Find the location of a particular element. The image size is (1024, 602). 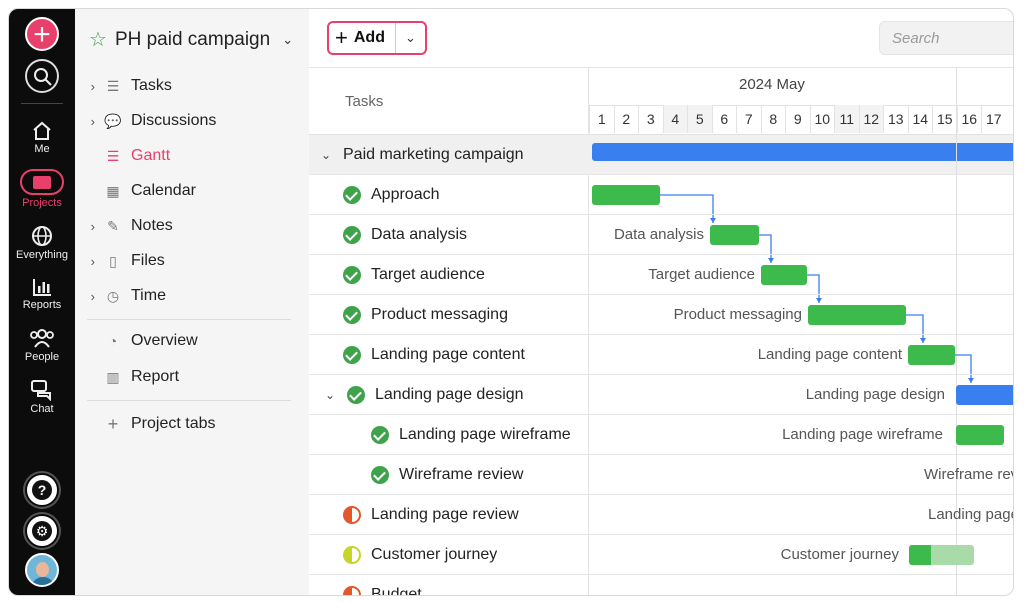

sidebar-item-calendar: ▦ Calendar is located at coordinates (192, 191).